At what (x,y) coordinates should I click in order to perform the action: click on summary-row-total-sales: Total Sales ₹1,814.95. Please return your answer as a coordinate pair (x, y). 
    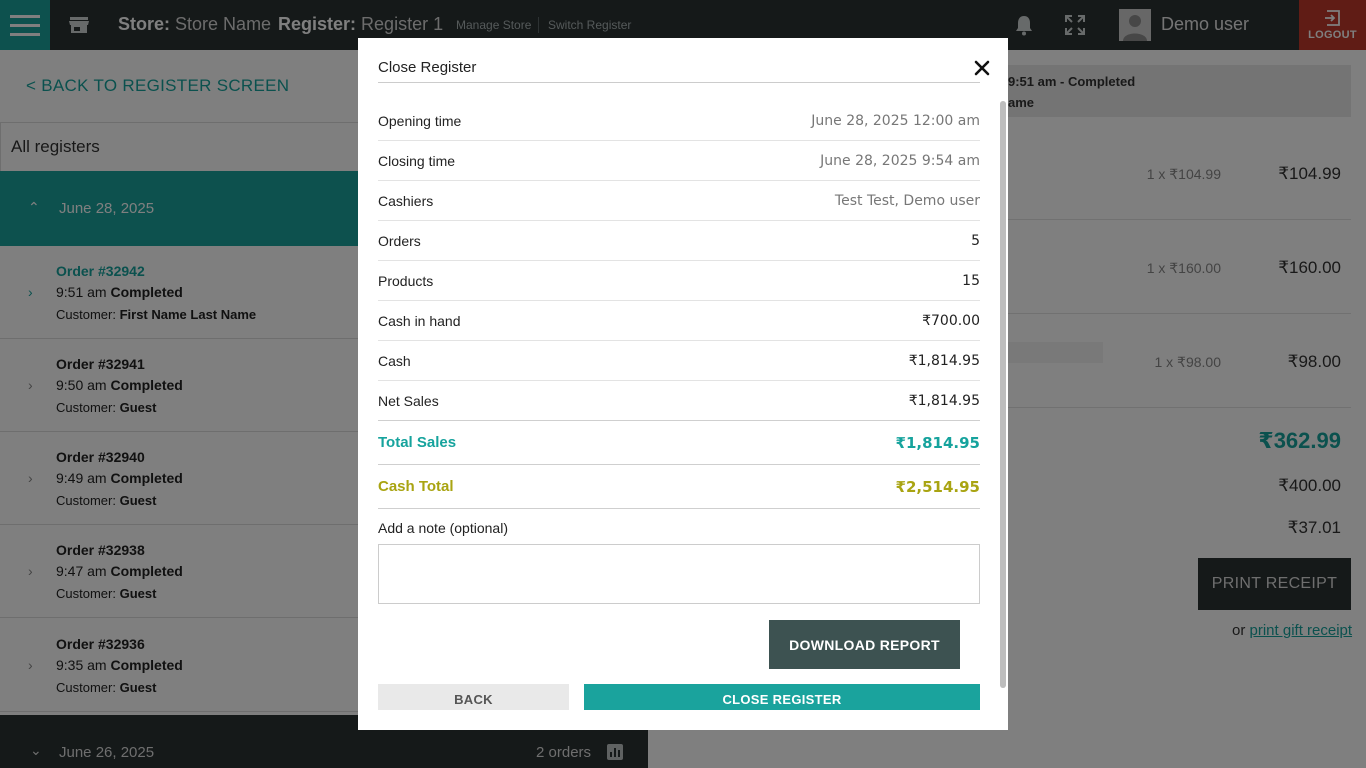
    Looking at the image, I should click on (679, 443).